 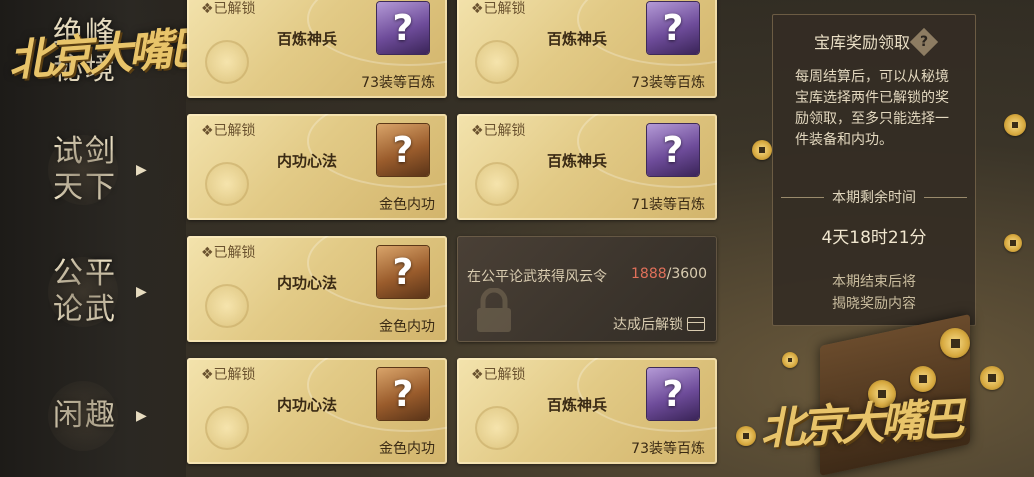 What do you see at coordinates (874, 282) in the screenshot?
I see `note-line: 本期结束后将` at bounding box center [874, 282].